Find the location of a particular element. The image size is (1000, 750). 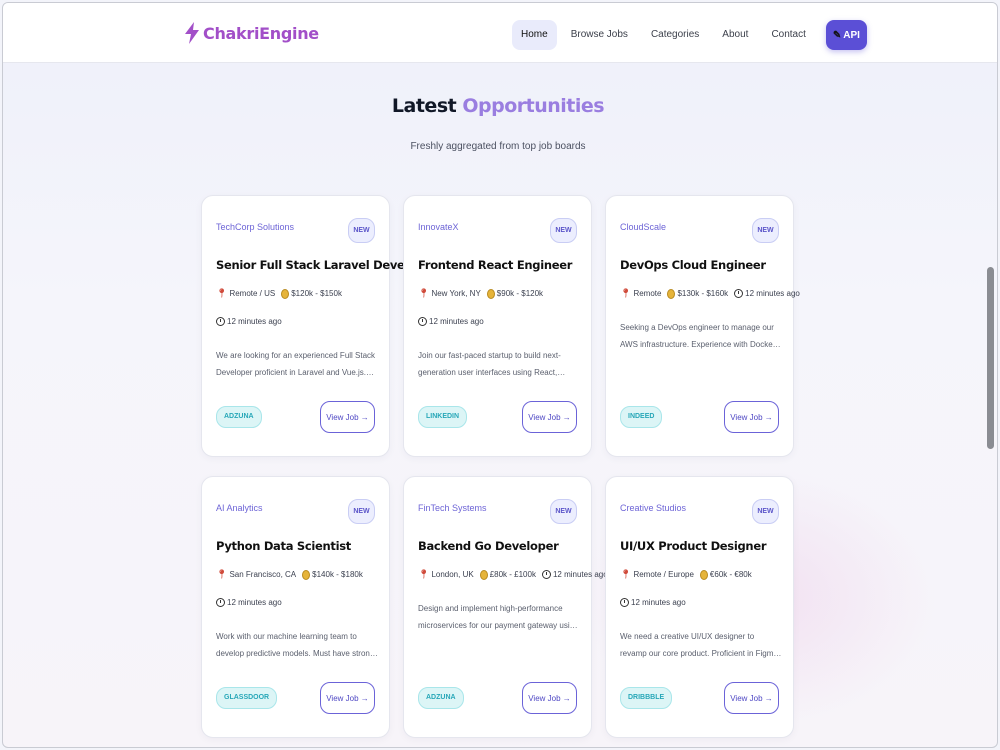

job-meta: 📍︎ London, UK £80k - £100k 12 minutes ago is located at coordinates (516, 574).